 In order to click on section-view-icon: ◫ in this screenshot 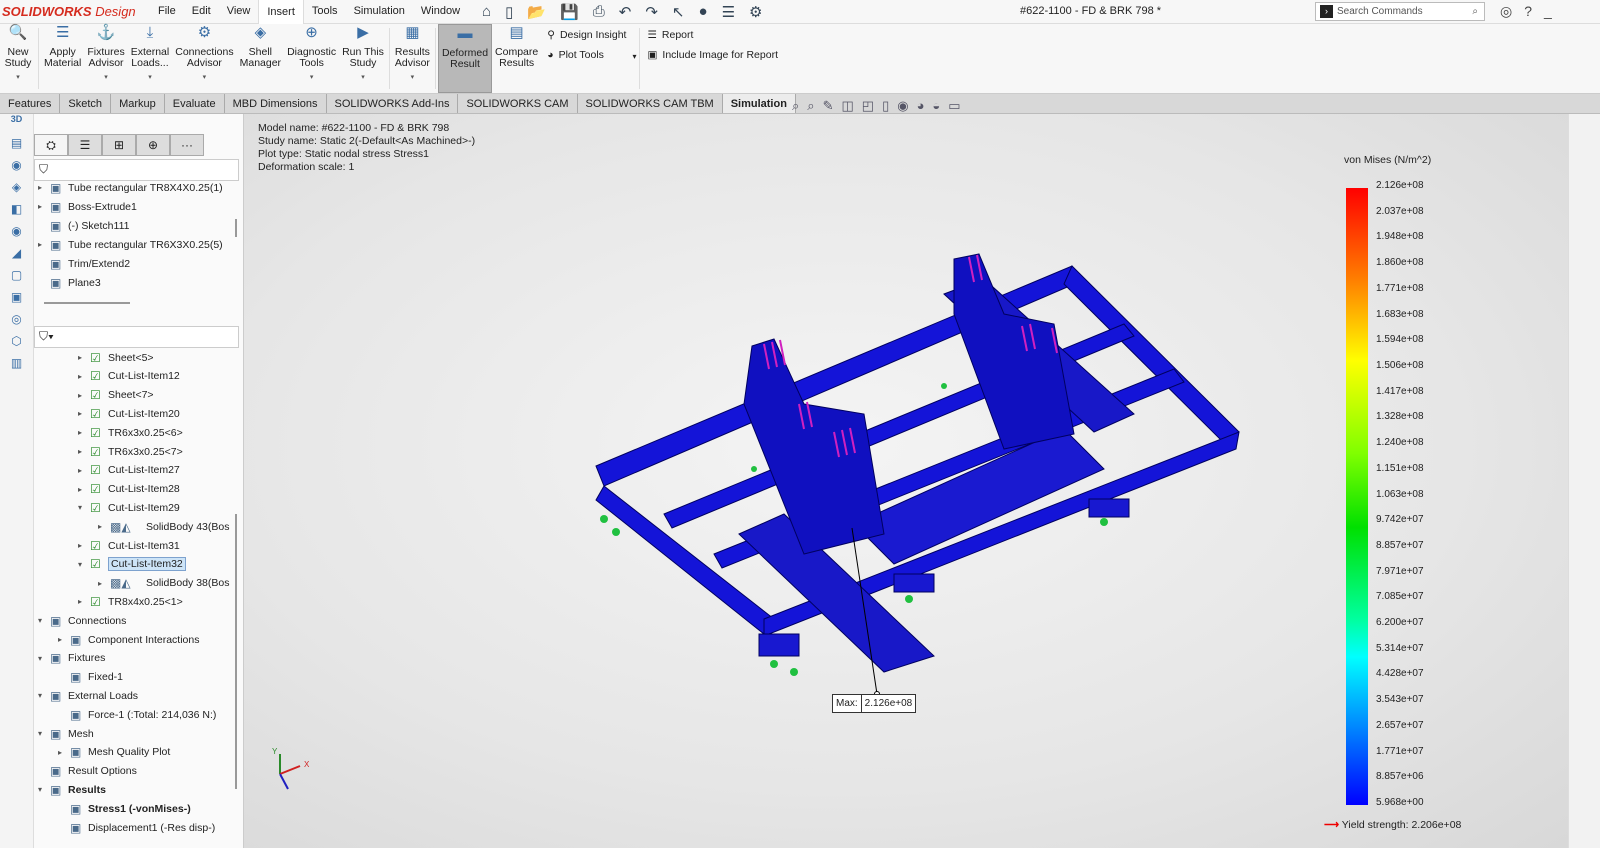, I will do `click(847, 106)`.